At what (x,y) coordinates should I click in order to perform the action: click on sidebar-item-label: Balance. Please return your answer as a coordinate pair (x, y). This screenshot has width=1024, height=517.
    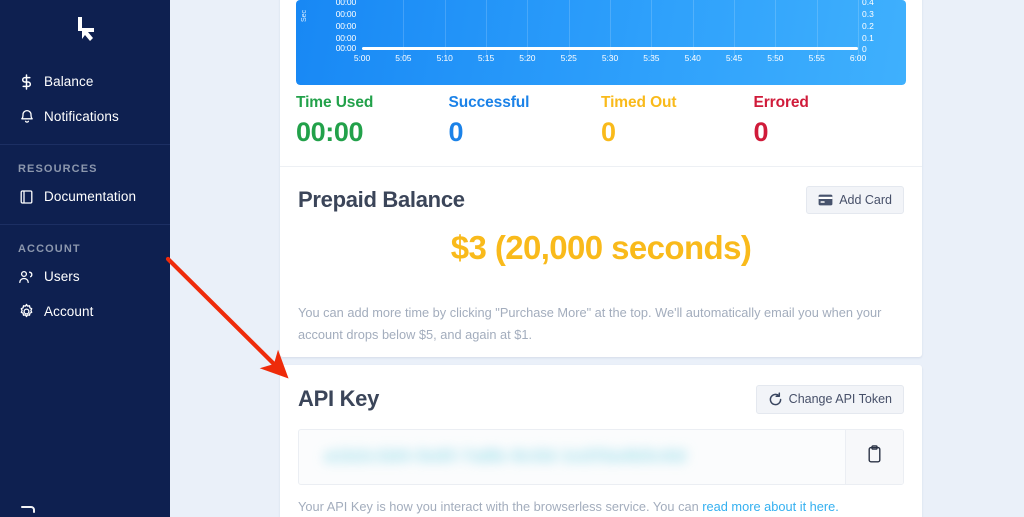
    Looking at the image, I should click on (69, 81).